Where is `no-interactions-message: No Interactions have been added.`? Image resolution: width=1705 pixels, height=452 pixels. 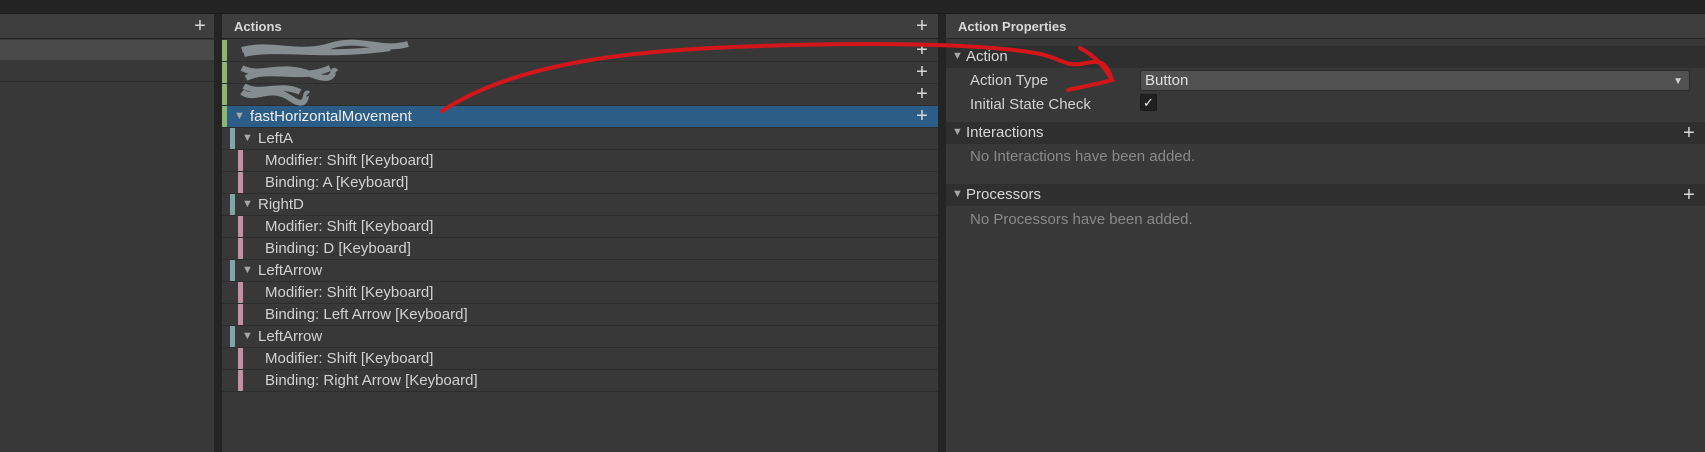 no-interactions-message: No Interactions have been added. is located at coordinates (1083, 156).